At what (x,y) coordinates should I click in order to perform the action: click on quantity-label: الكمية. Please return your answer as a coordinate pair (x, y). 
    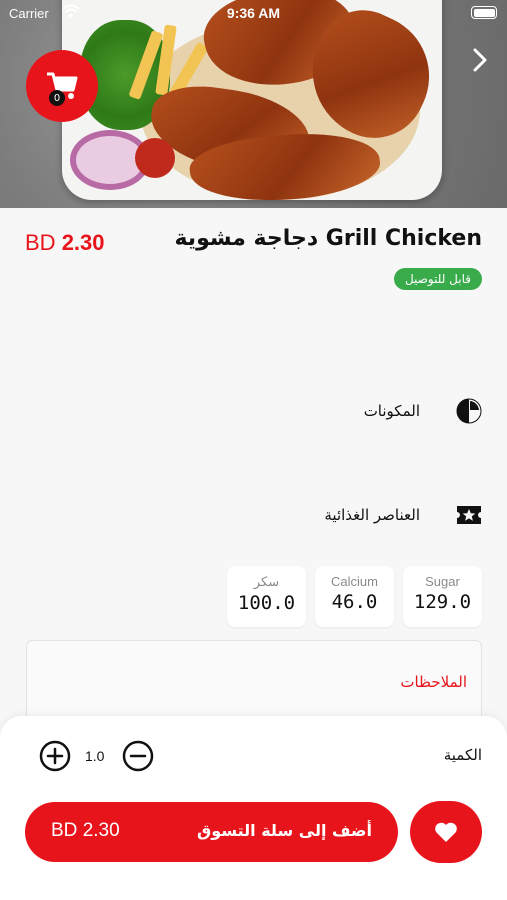
    Looking at the image, I should click on (462, 755).